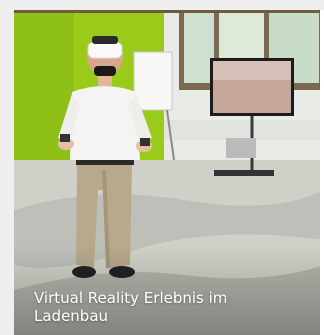 The height and width of the screenshot is (335, 324). I want to click on vr-headset-icon, so click(105, 47).